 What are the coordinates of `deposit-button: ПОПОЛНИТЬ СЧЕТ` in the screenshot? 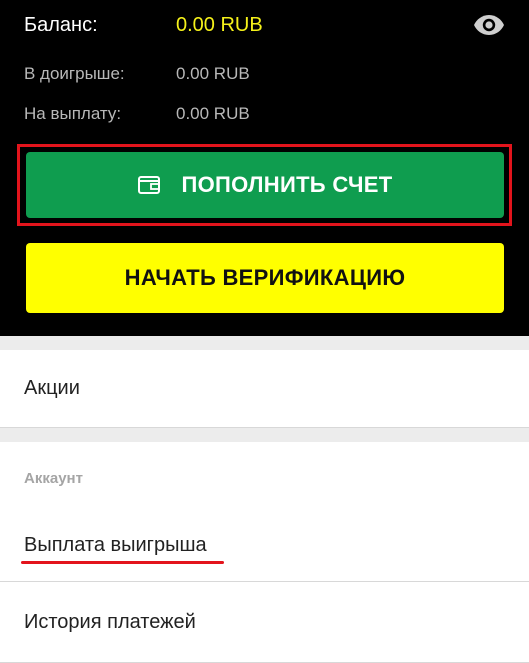 It's located at (265, 185).